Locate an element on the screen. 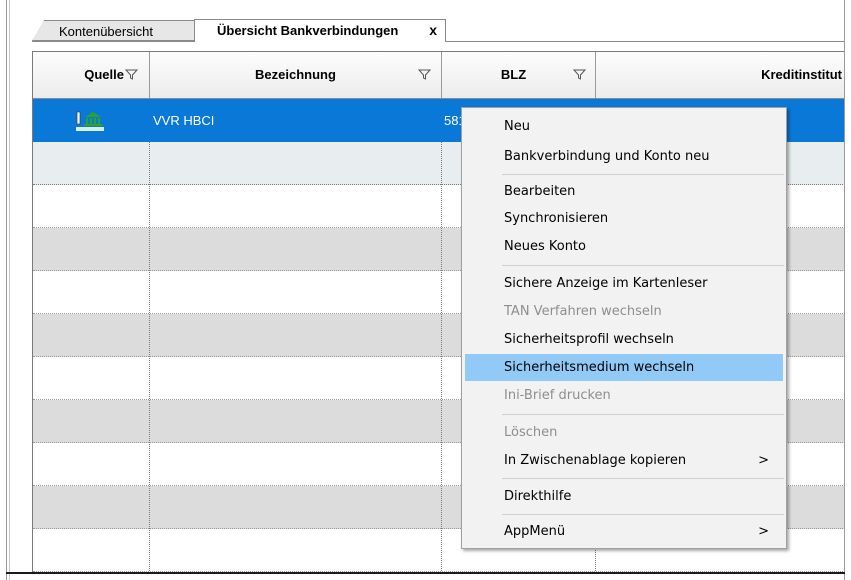  menu-item-sicherheitsprofil-wechseln: Sicherheitsprofil wechseln is located at coordinates (624, 339).